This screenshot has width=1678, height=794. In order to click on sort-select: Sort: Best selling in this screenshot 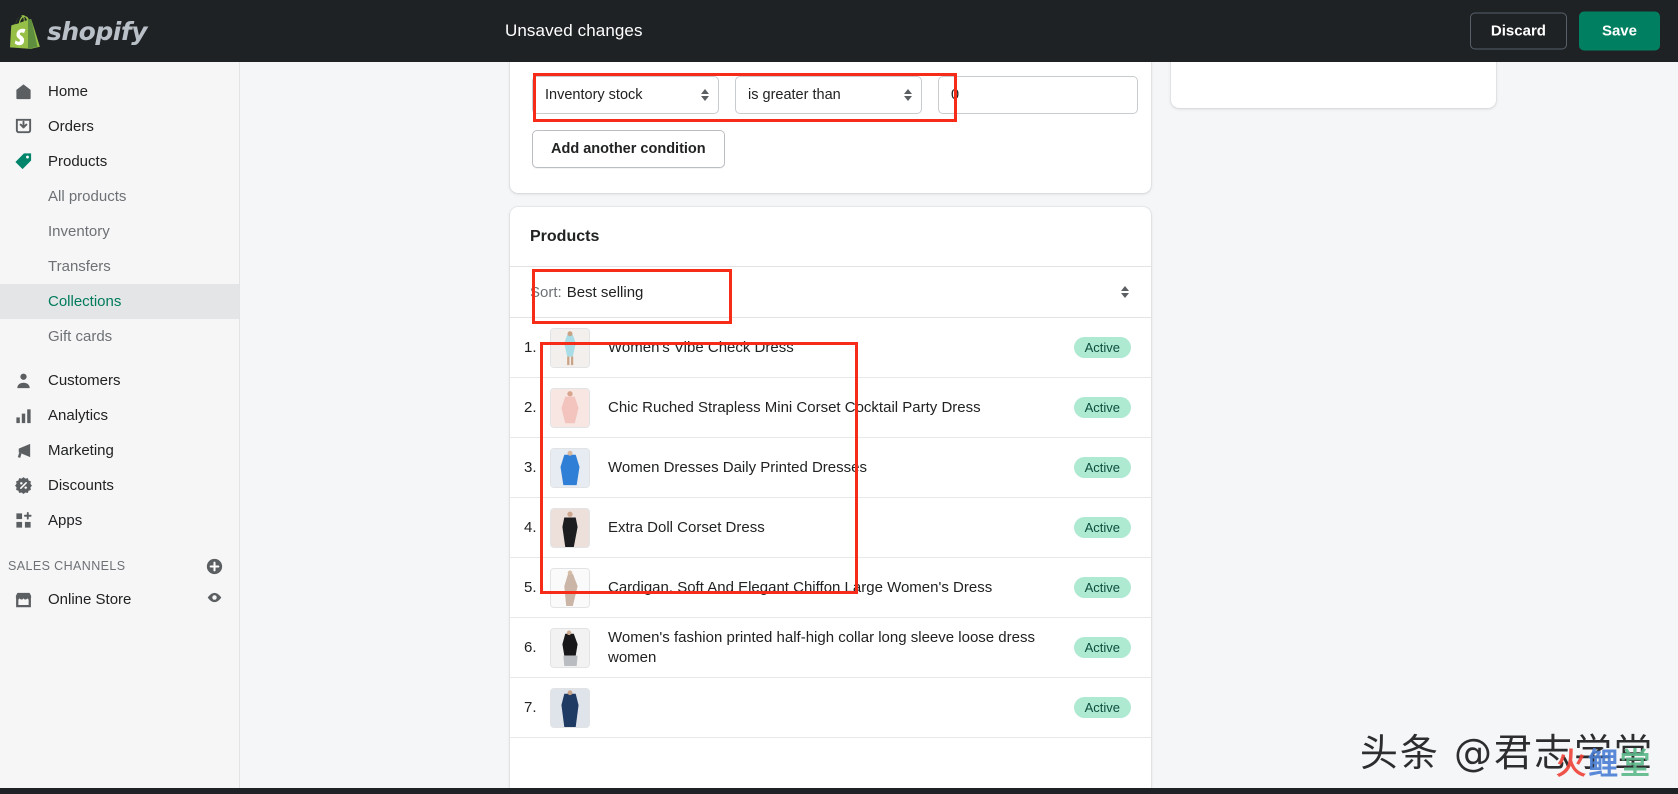, I will do `click(830, 292)`.